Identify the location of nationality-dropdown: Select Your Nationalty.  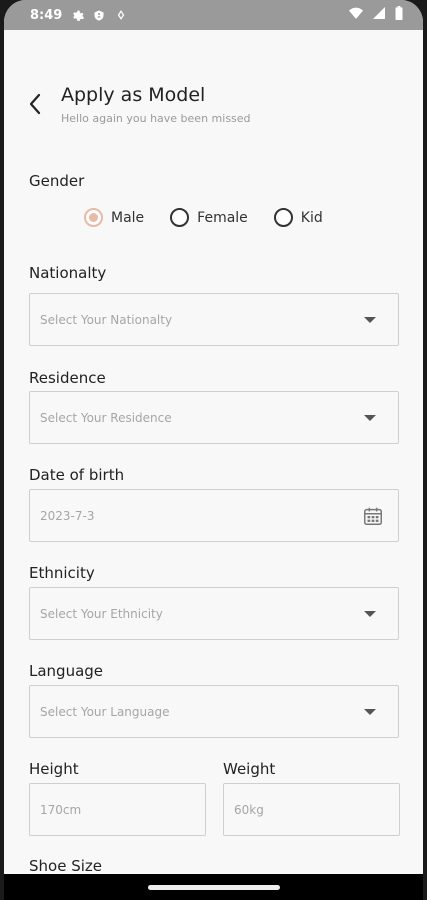
(214, 319).